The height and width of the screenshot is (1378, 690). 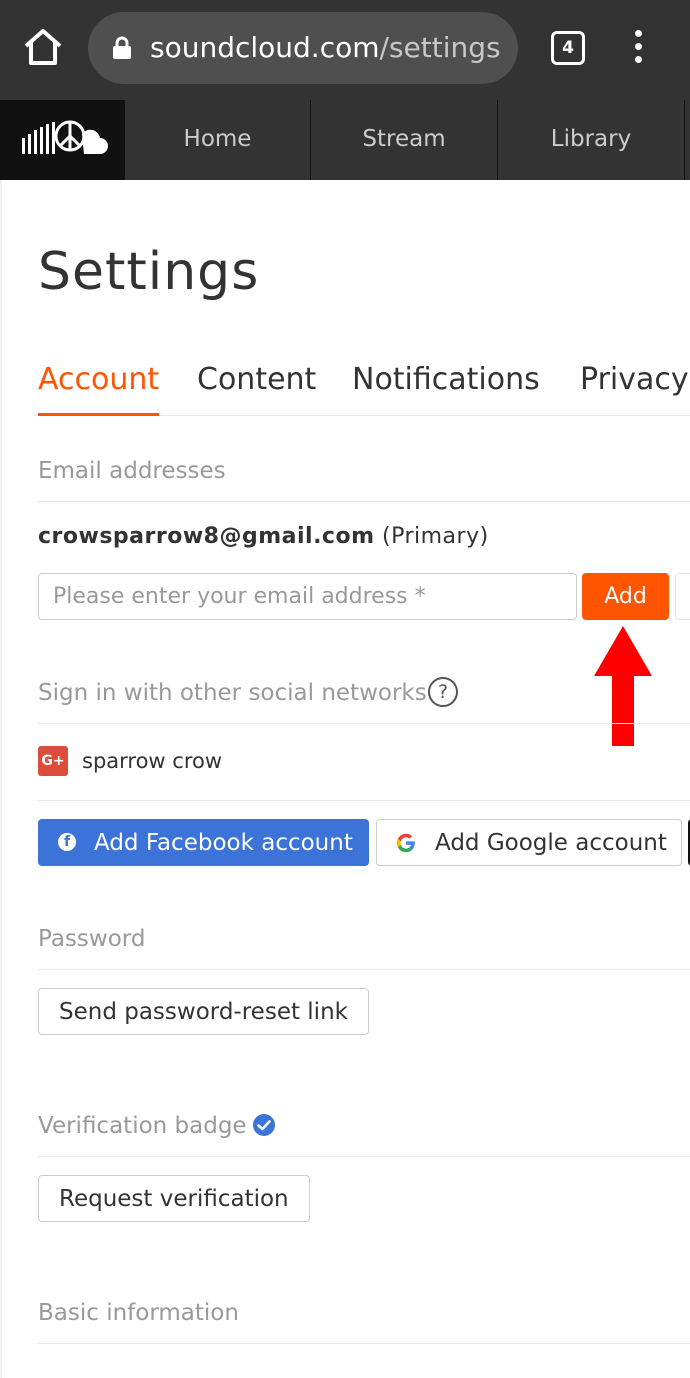 What do you see at coordinates (65, 137) in the screenshot?
I see `soundcloud-logo-icon` at bounding box center [65, 137].